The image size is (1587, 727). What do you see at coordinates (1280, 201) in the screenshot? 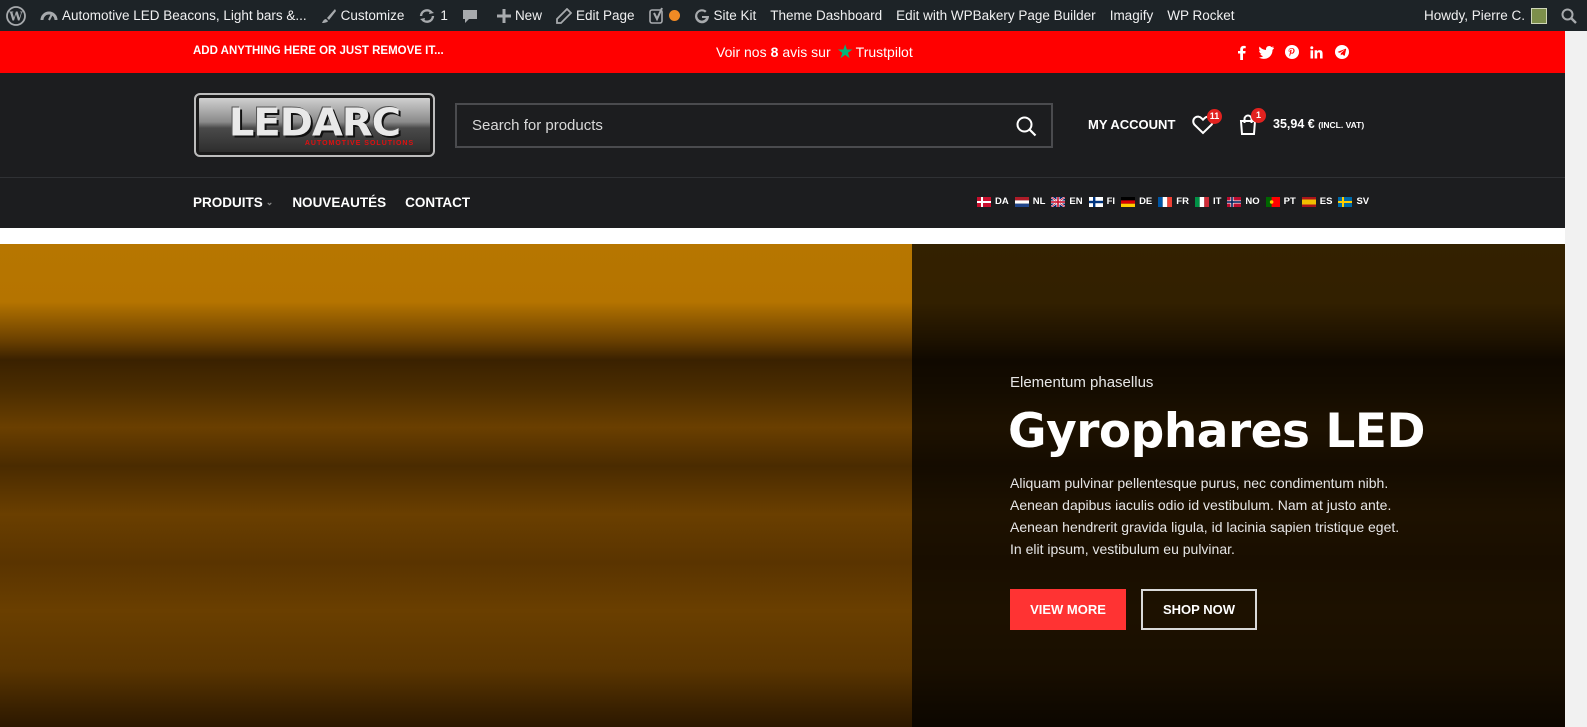
I see `lang-pt: PT` at bounding box center [1280, 201].